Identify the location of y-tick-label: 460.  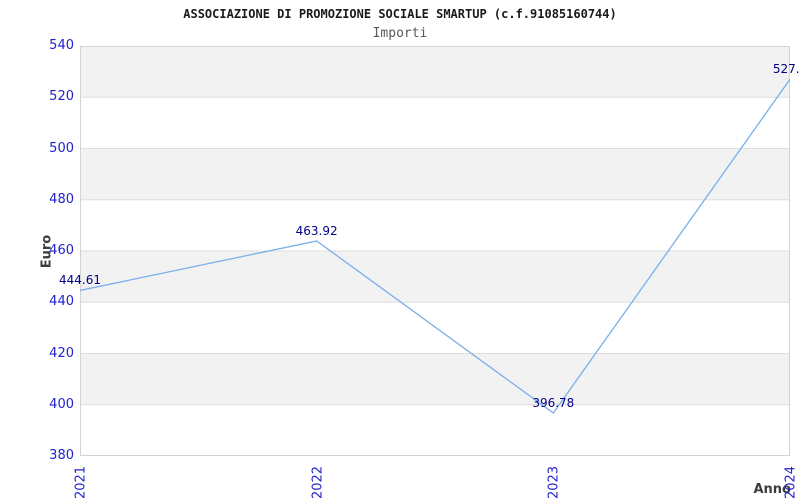
(61, 250).